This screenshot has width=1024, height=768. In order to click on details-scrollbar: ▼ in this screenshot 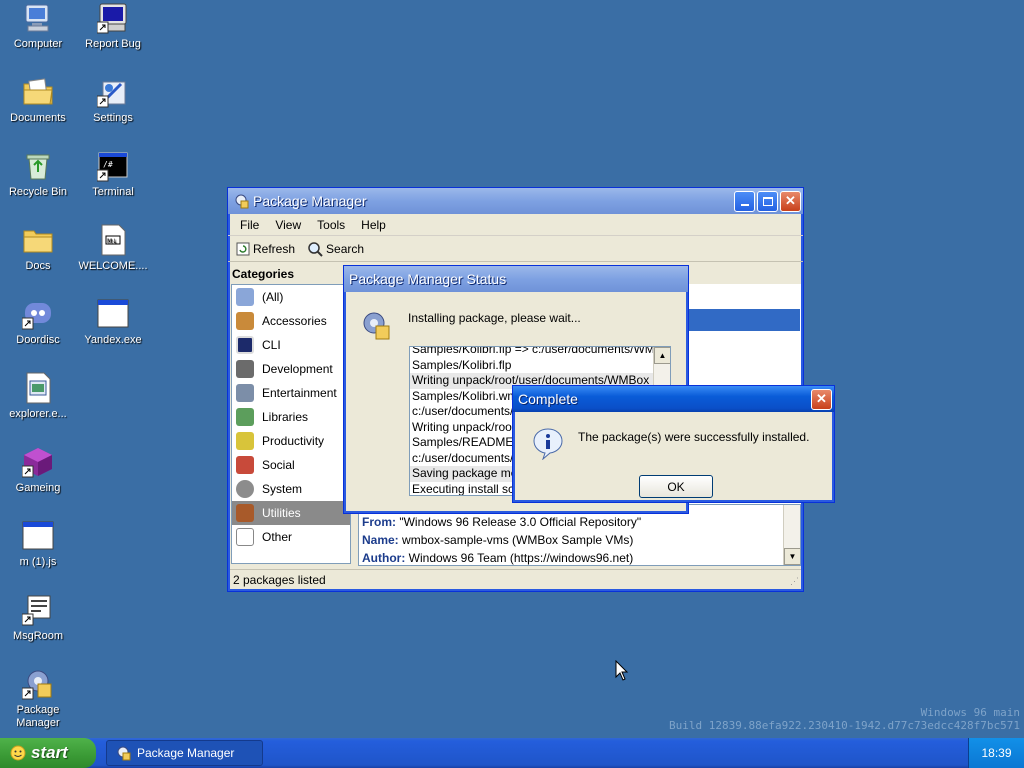, I will do `click(791, 535)`.